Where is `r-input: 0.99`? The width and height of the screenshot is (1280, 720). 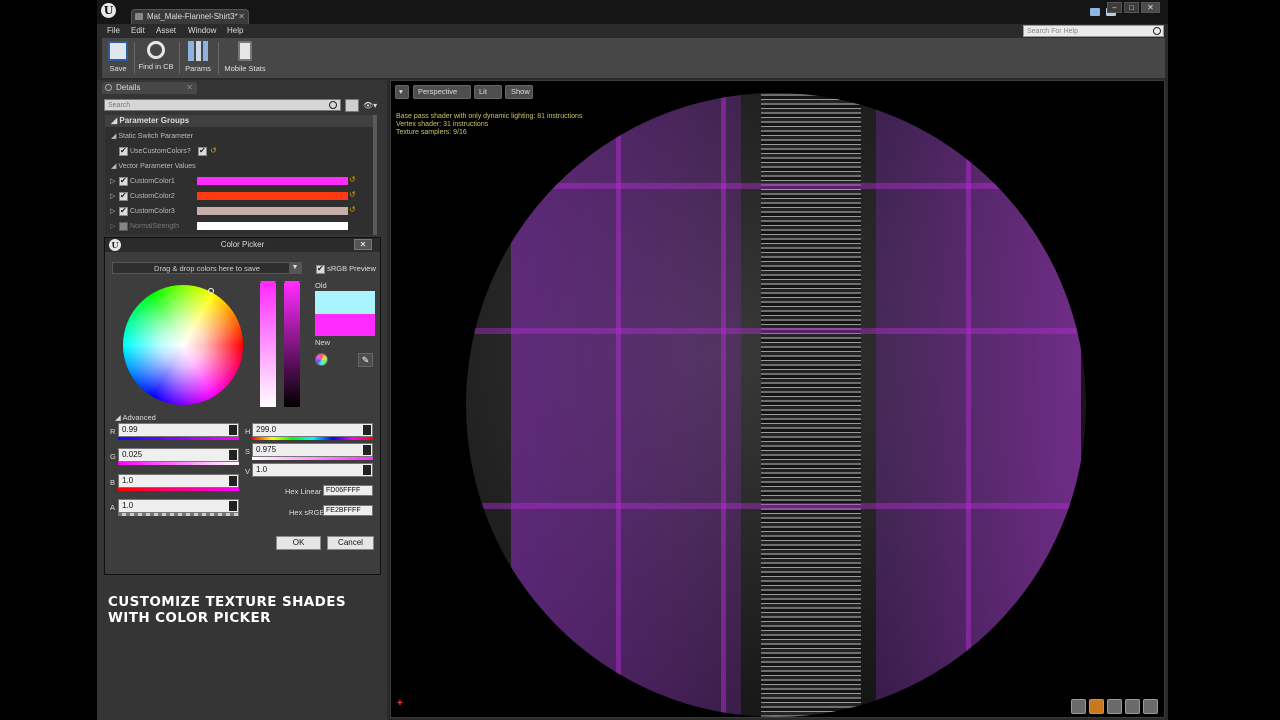
r-input: 0.99 is located at coordinates (178, 430).